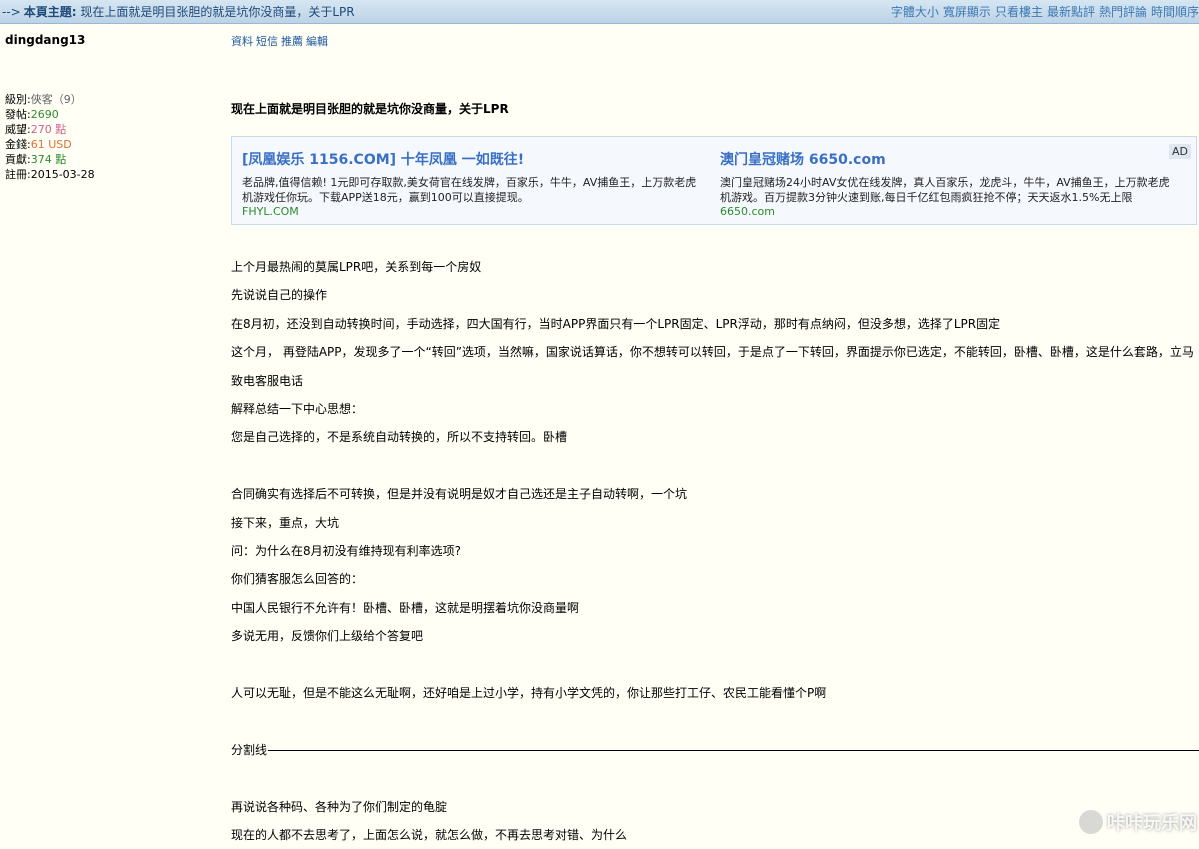 The height and width of the screenshot is (849, 1199). Describe the element at coordinates (297, 409) in the screenshot. I see `post-paragraph: 解释总结一下中心思想：` at that location.